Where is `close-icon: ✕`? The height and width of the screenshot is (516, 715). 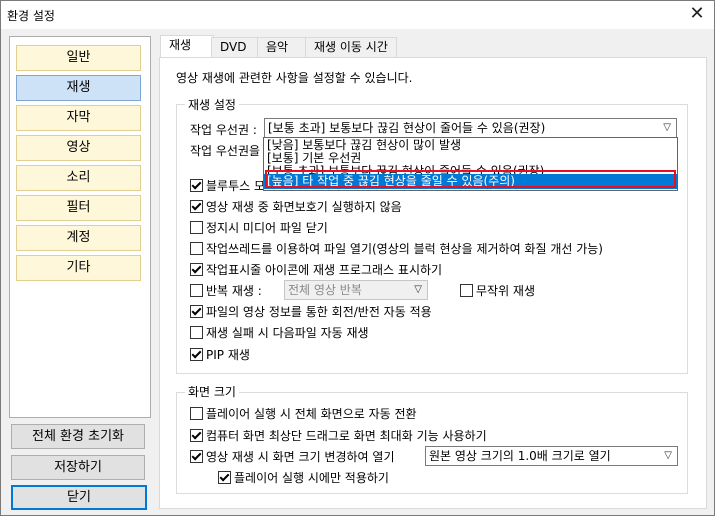 close-icon: ✕ is located at coordinates (697, 14).